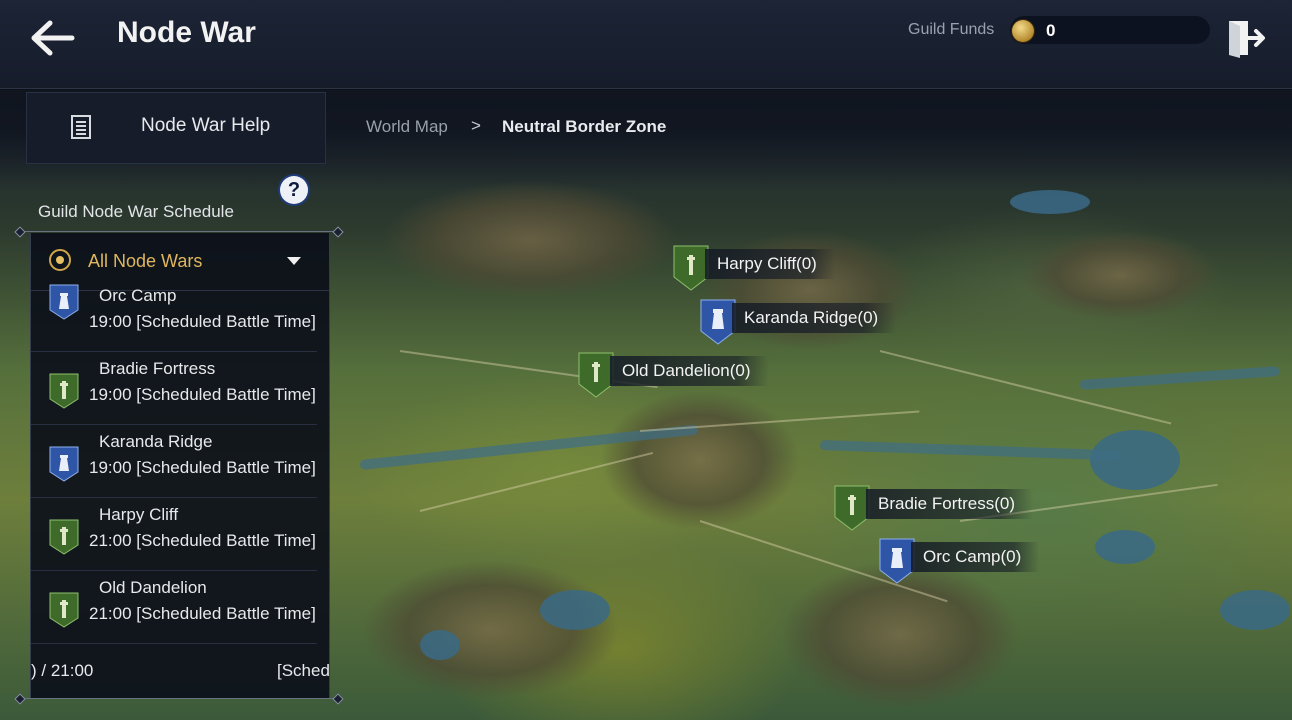 The height and width of the screenshot is (720, 1292). I want to click on panel-divider-top, so click(179, 231).